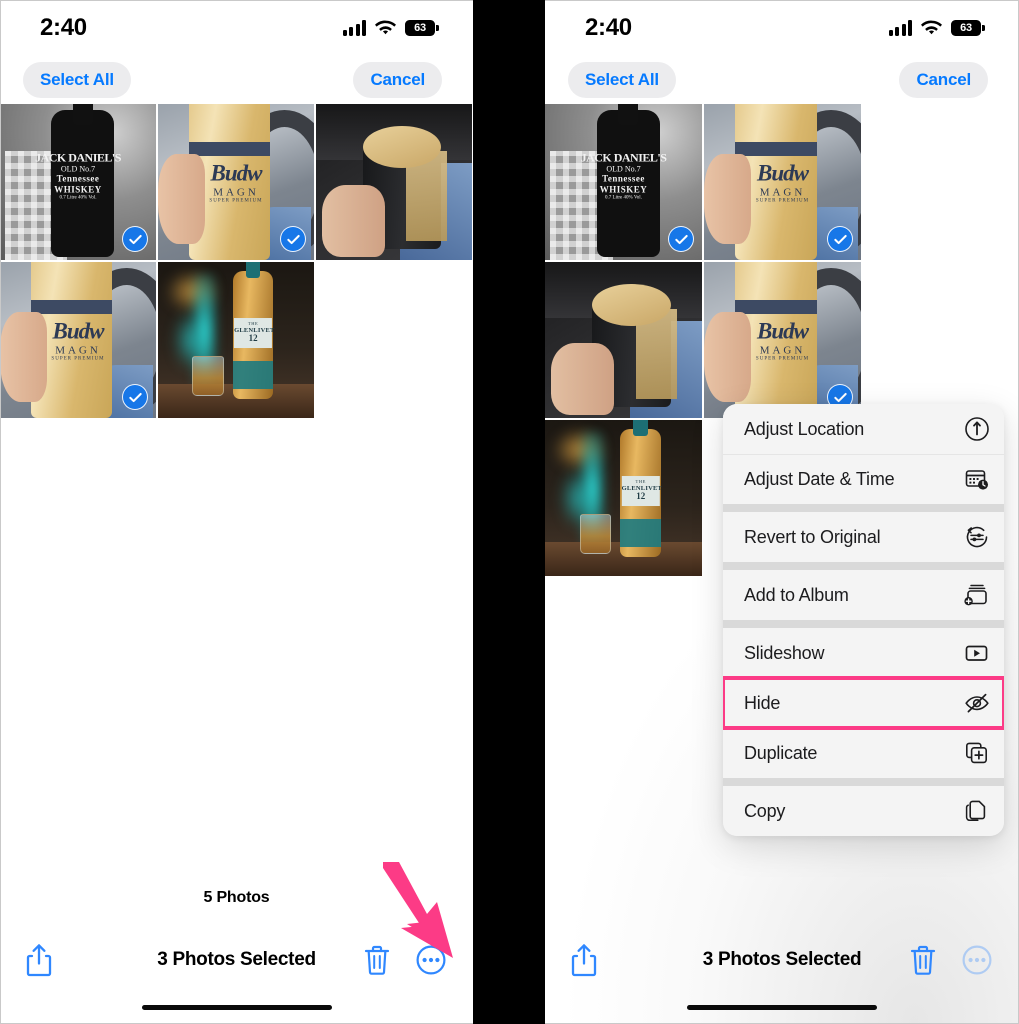 Image resolution: width=1019 pixels, height=1024 pixels. What do you see at coordinates (863, 703) in the screenshot?
I see `menu-item-hide: Hide` at bounding box center [863, 703].